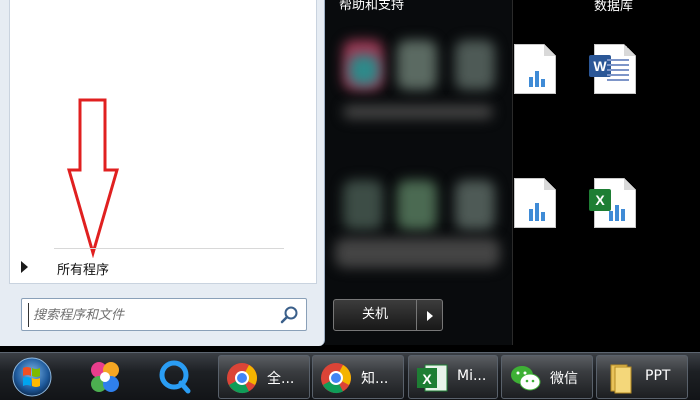 This screenshot has width=700, height=400. What do you see at coordinates (621, 379) in the screenshot?
I see `folder-icon` at bounding box center [621, 379].